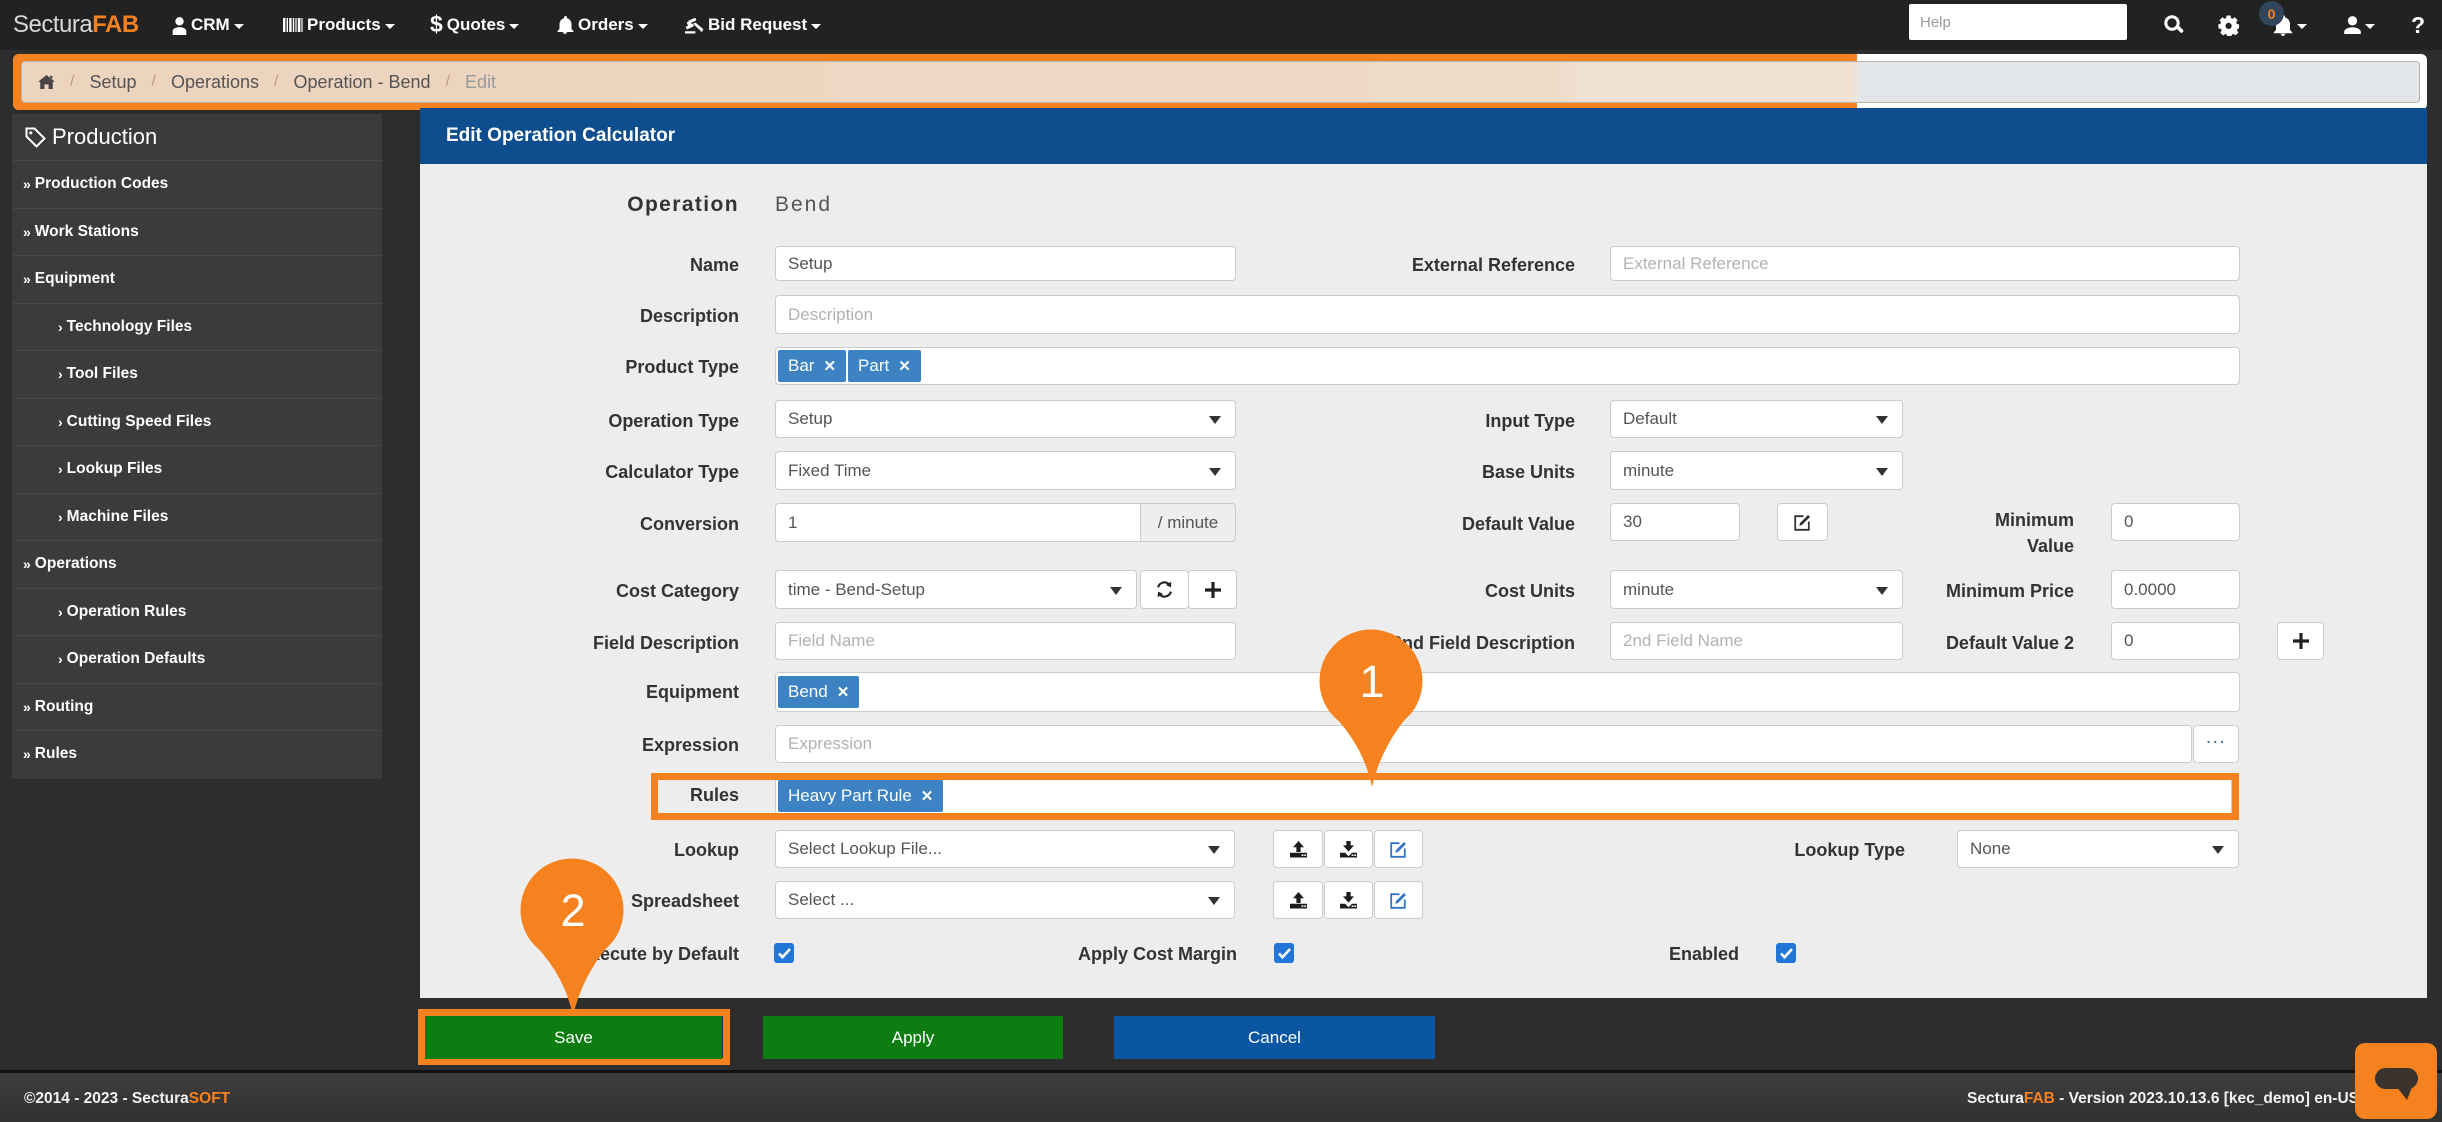 The image size is (2442, 1122). Describe the element at coordinates (1371, 681) in the screenshot. I see `svg-text: 1` at that location.